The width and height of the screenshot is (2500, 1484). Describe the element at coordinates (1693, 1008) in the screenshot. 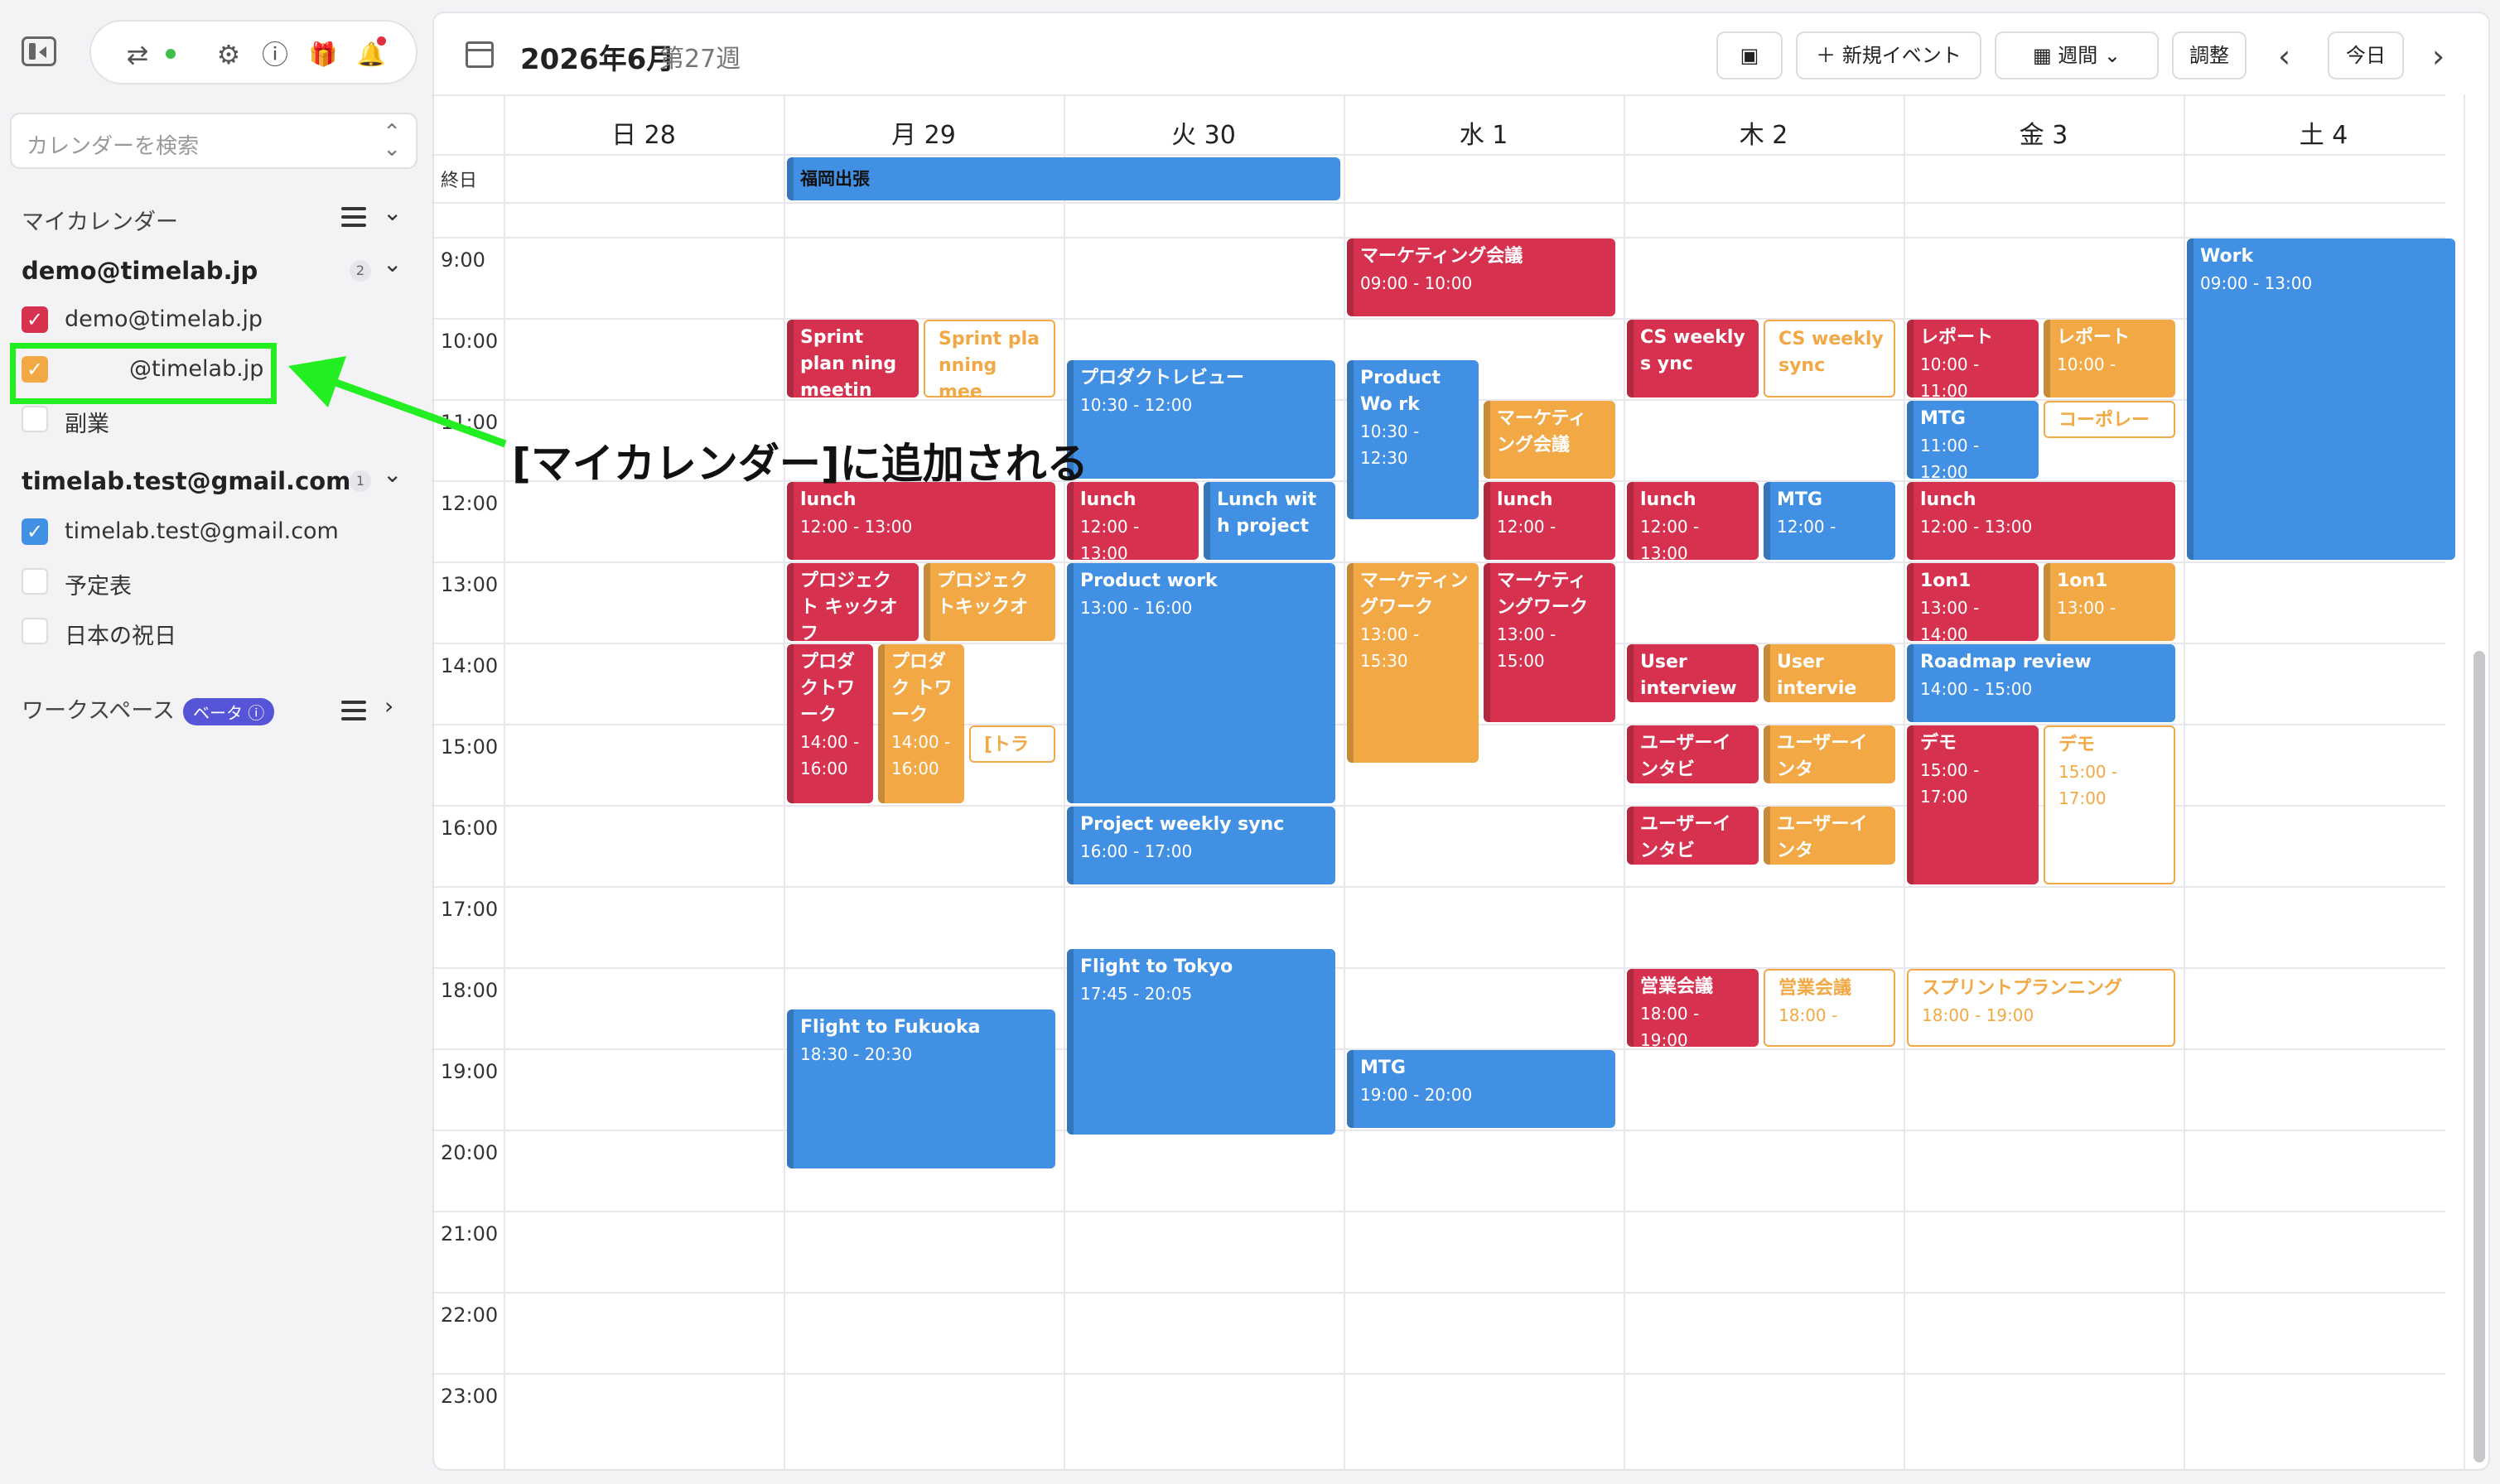

I see `calendar-event: 営業会議 18:00 - 19:00` at that location.